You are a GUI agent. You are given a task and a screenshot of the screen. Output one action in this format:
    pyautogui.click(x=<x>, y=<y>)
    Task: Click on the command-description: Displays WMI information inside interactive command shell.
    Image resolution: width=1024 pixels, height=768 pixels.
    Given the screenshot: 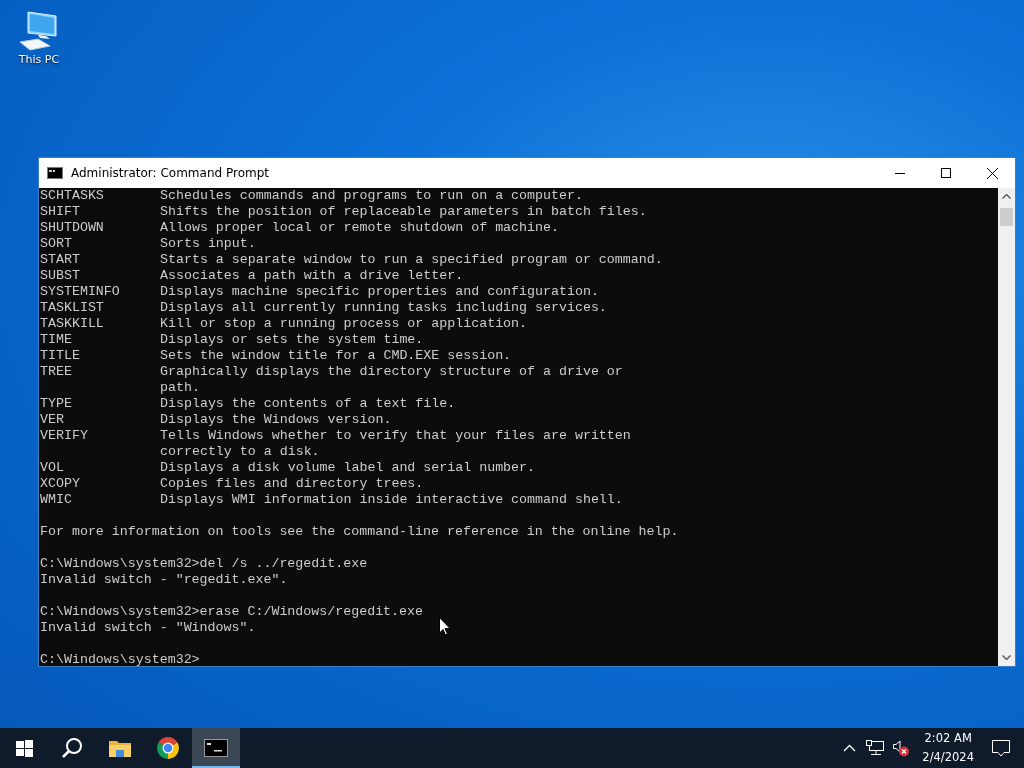 What is the action you would take?
    pyautogui.click(x=391, y=500)
    